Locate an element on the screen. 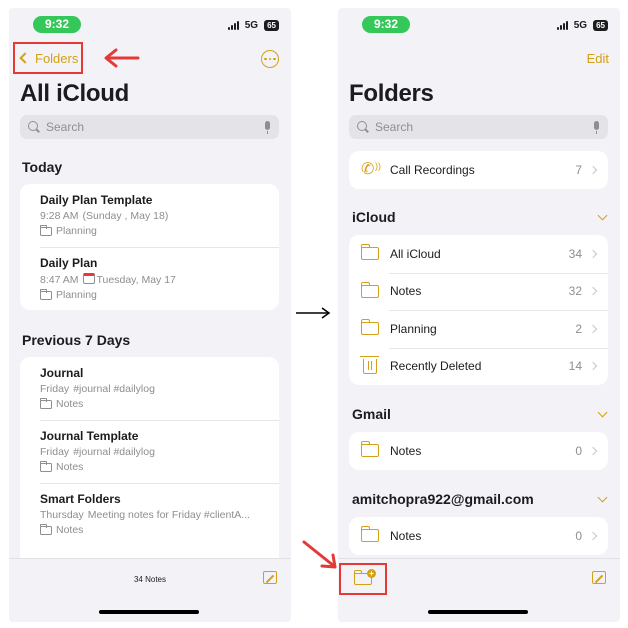 This screenshot has height=628, width=628. page-title: All iCloud is located at coordinates (74, 93).